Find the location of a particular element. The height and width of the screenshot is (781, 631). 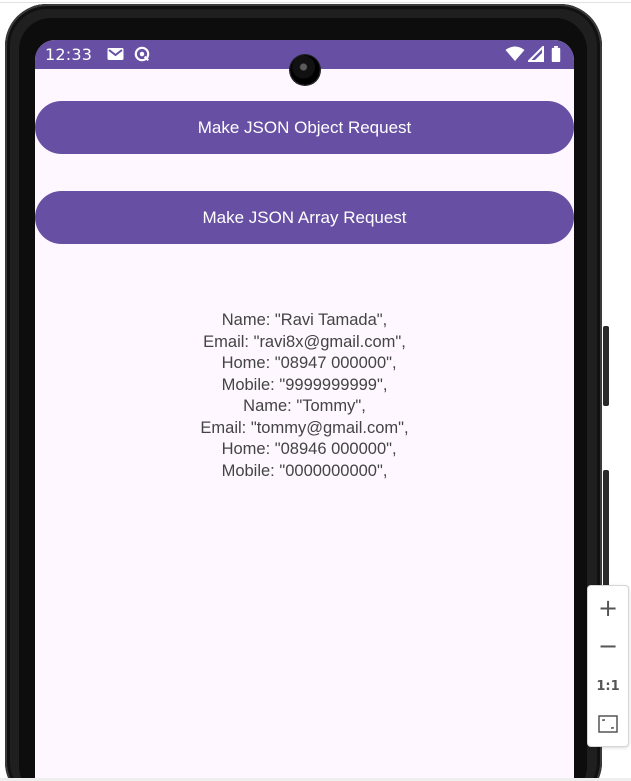

response-line: Email: "tommy@gmail.com", is located at coordinates (304, 427).